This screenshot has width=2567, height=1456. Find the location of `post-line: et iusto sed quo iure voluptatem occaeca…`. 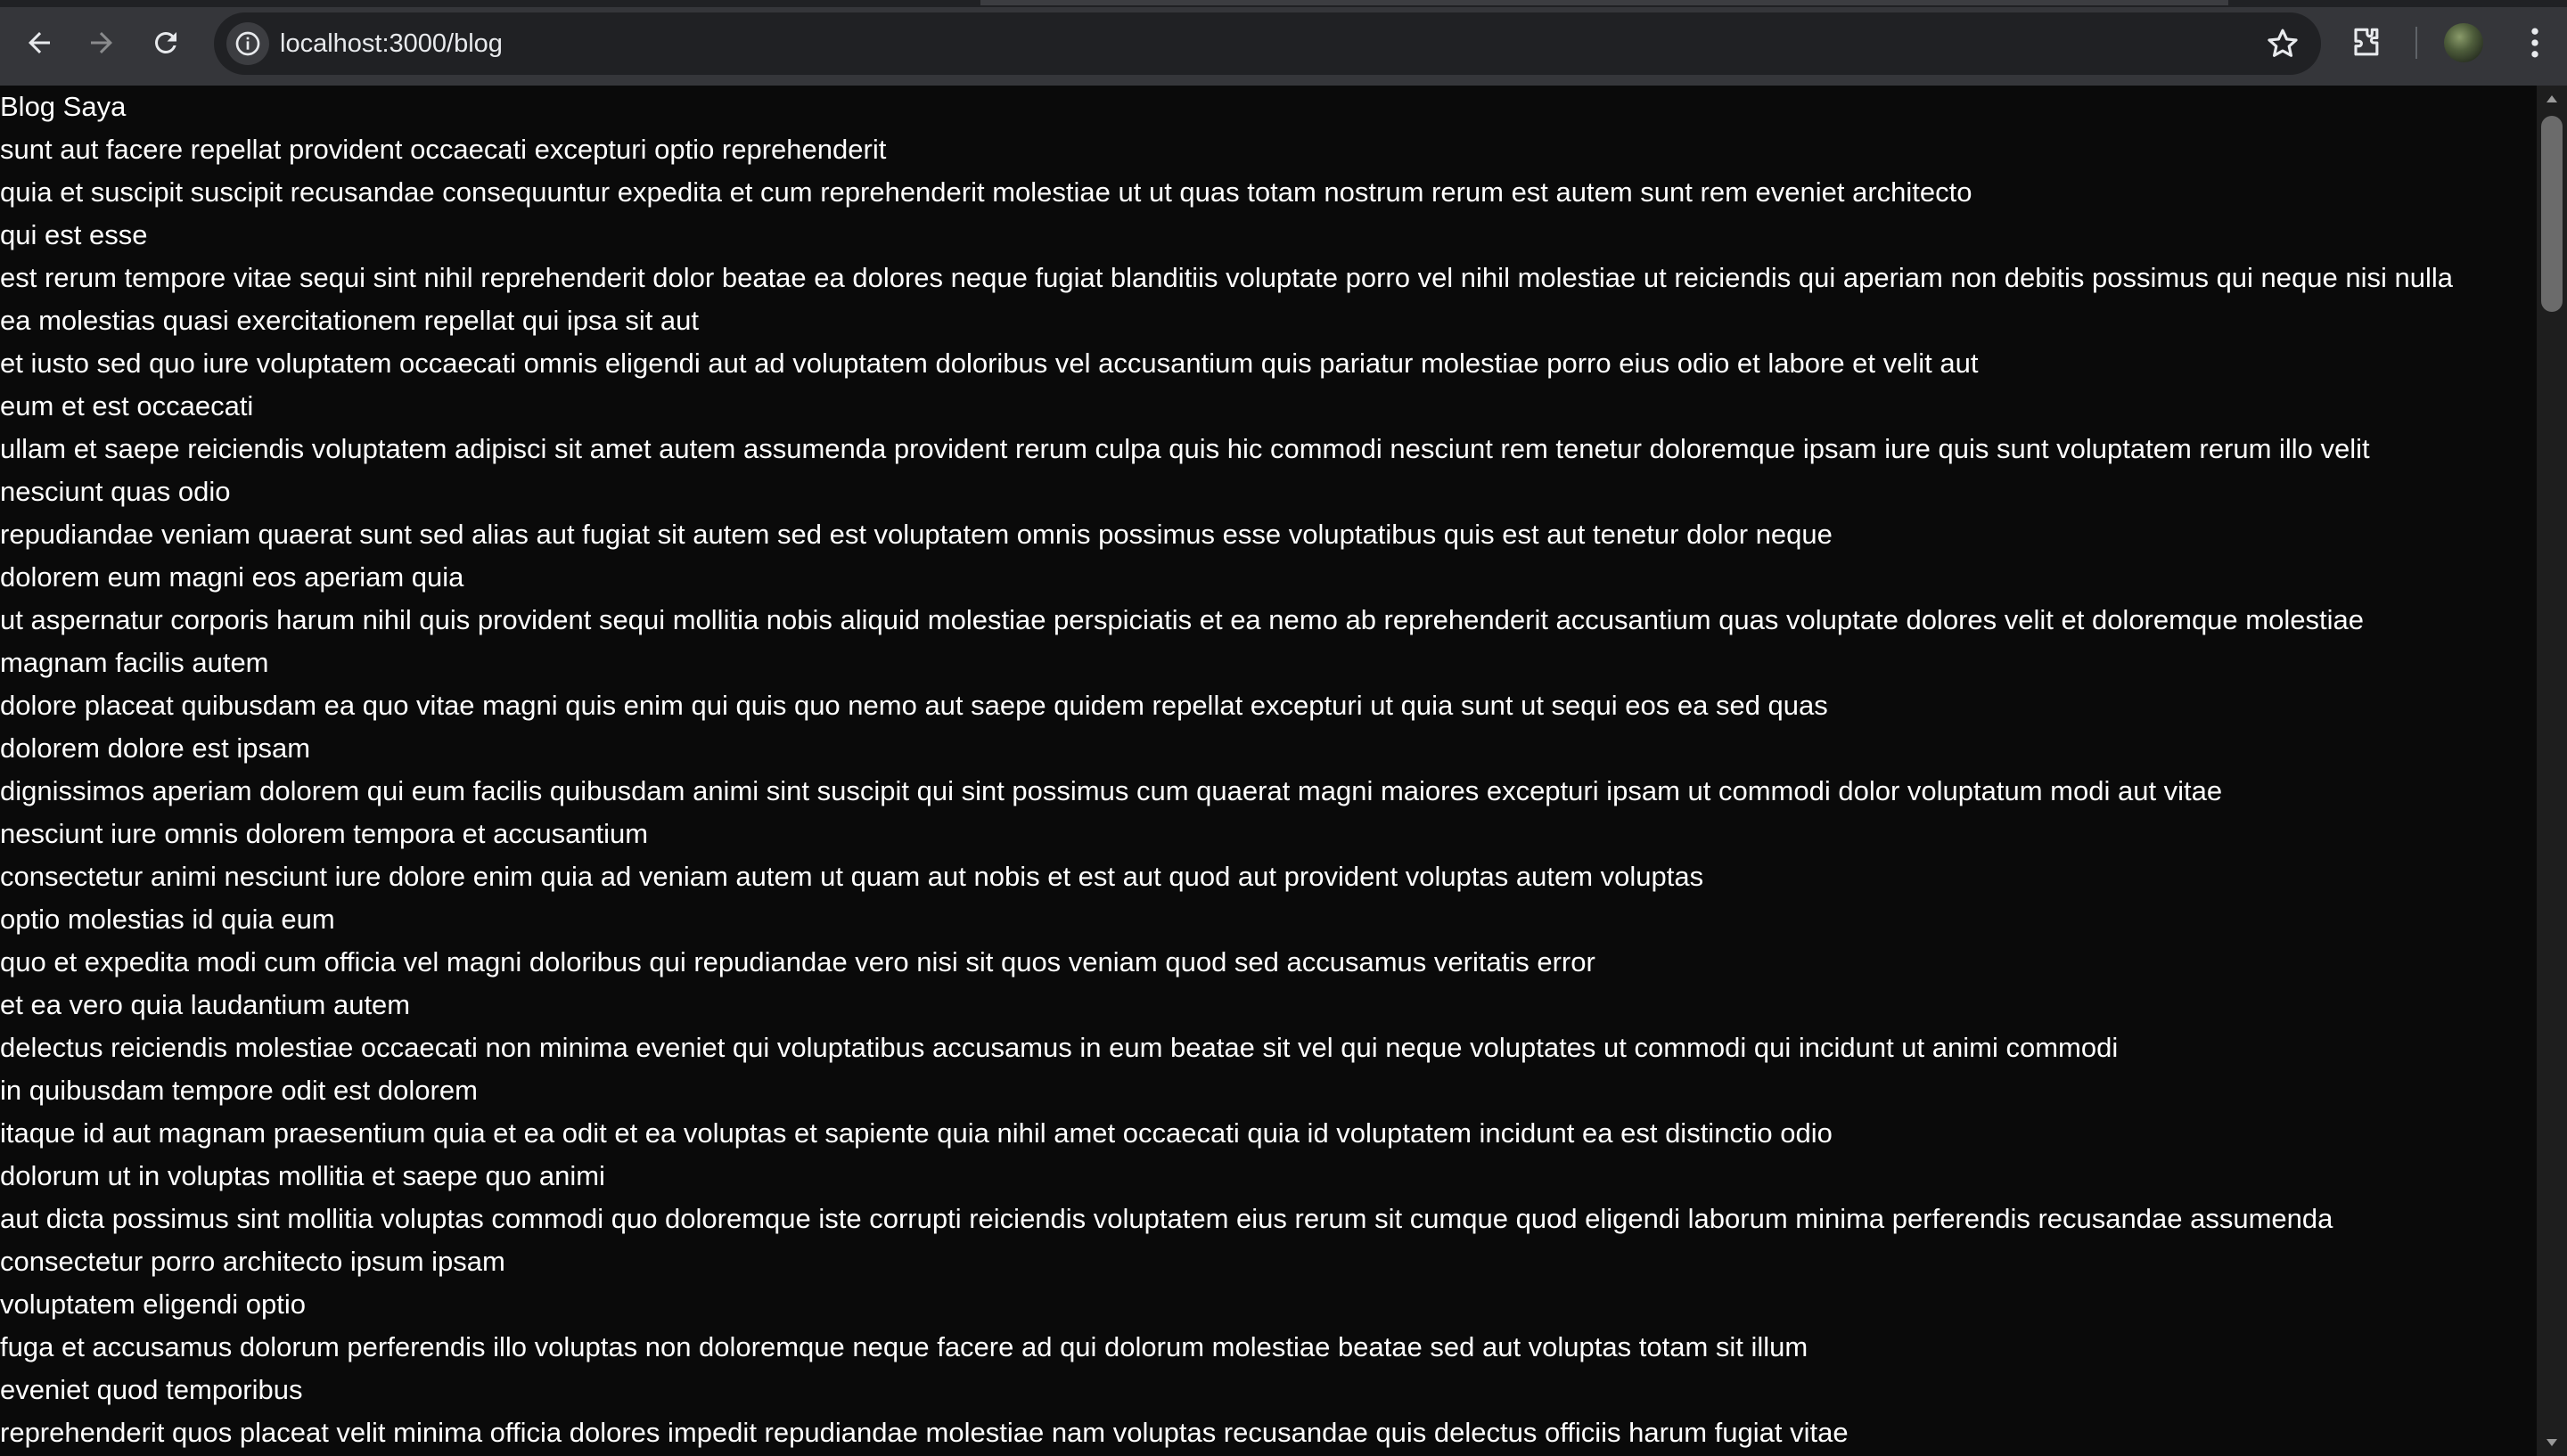

post-line: et iusto sed quo iure voluptatem occaeca… is located at coordinates (989, 363).